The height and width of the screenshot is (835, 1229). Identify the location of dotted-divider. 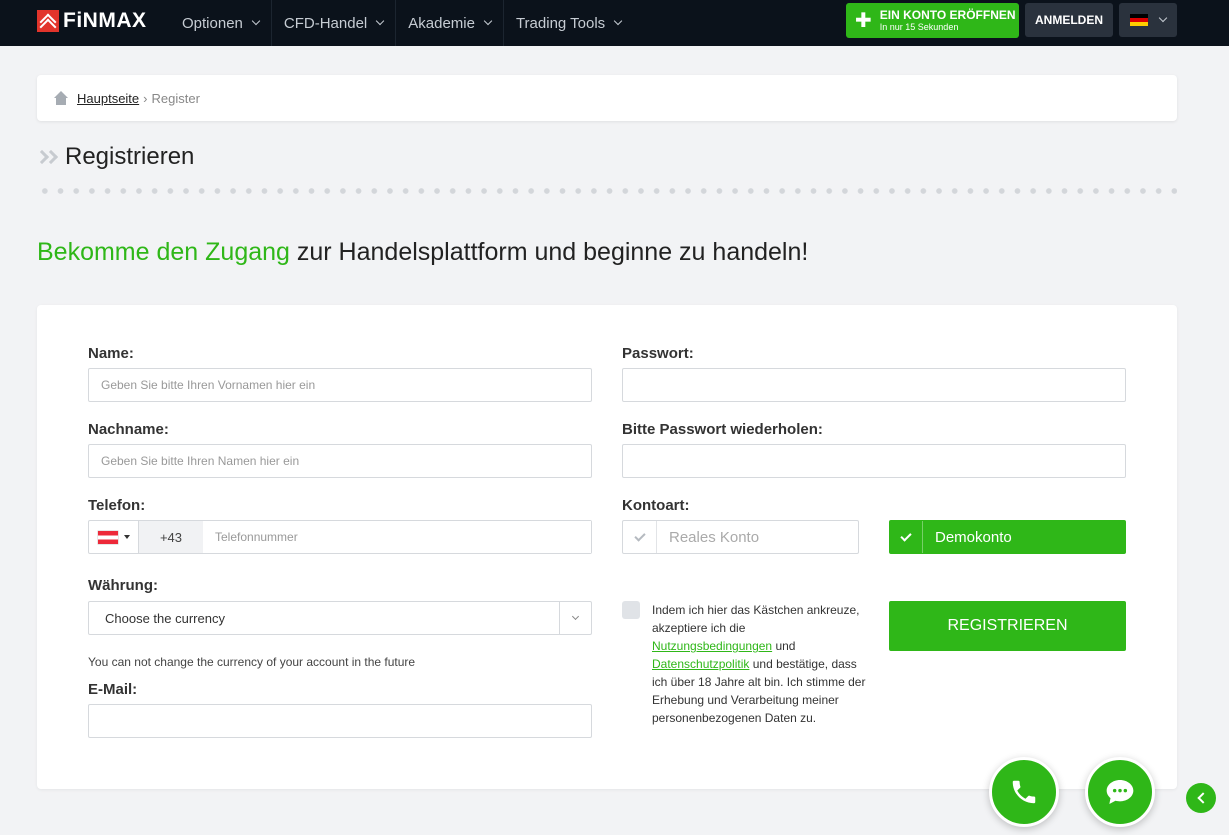
(607, 191).